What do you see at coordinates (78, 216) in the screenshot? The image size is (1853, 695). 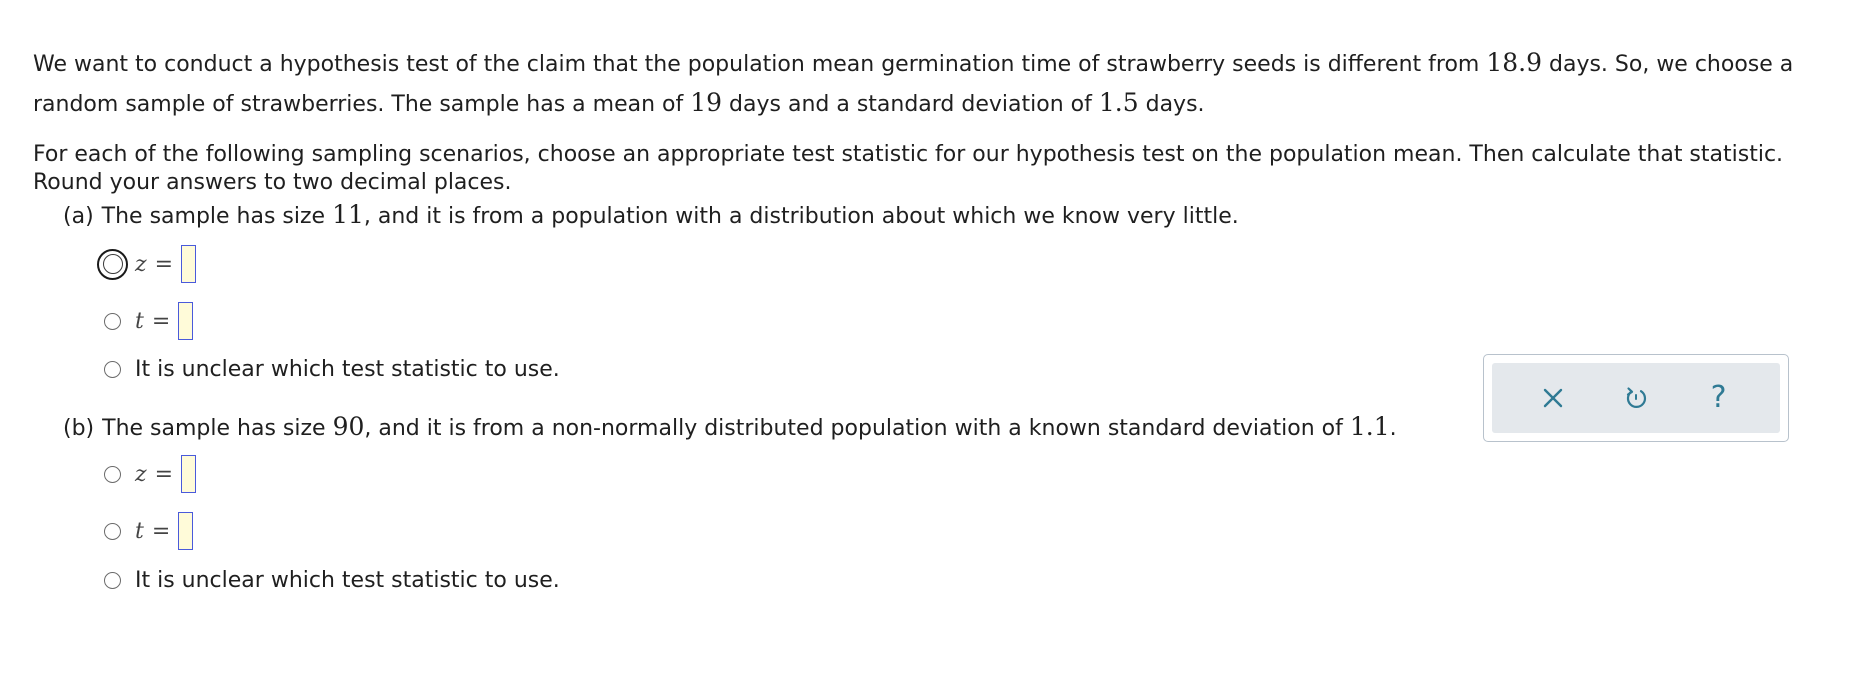 I see `part-a-label: (a)` at bounding box center [78, 216].